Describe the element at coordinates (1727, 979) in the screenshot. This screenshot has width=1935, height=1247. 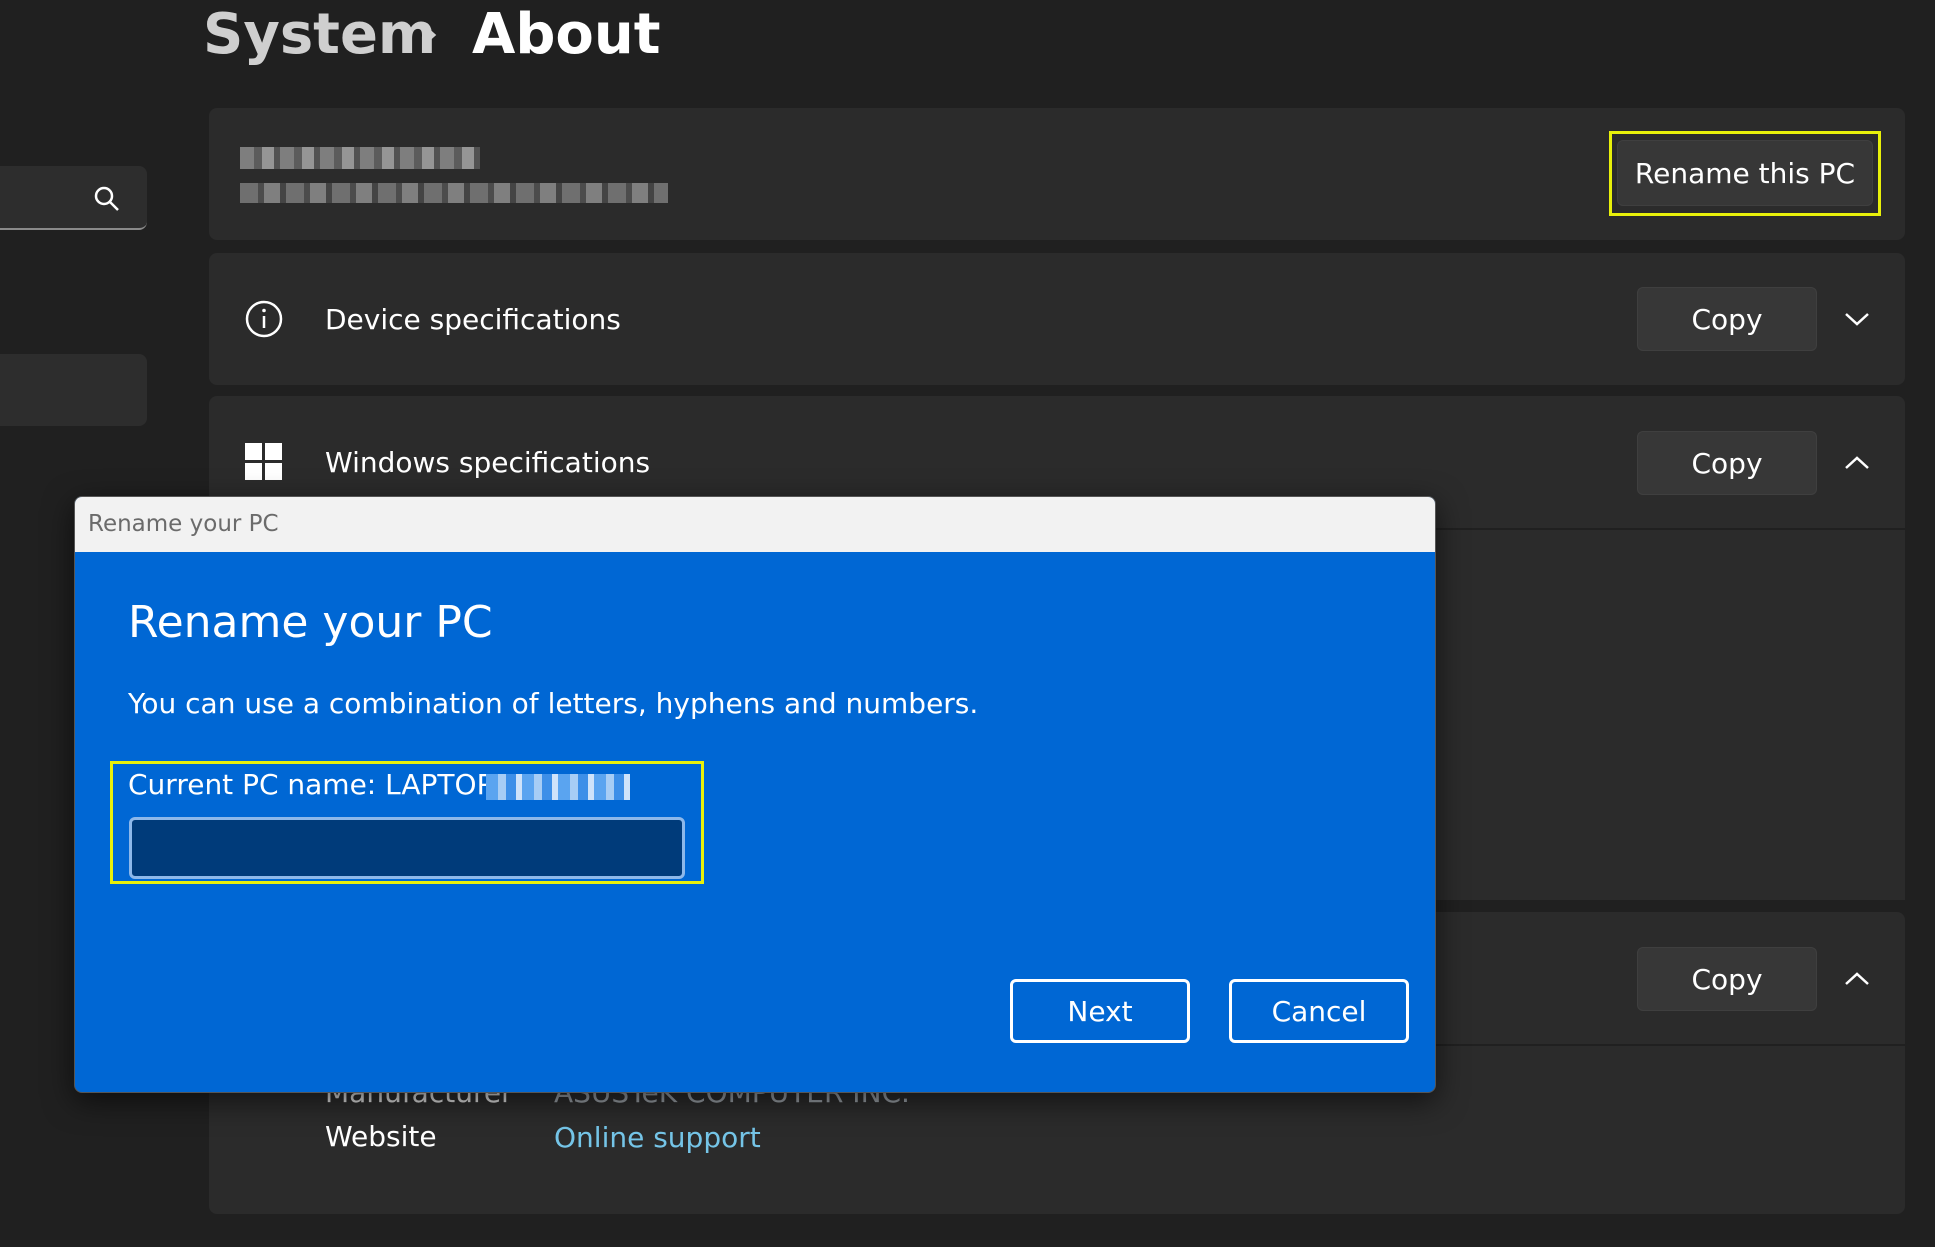
I see `copy-support-button: Copy` at that location.